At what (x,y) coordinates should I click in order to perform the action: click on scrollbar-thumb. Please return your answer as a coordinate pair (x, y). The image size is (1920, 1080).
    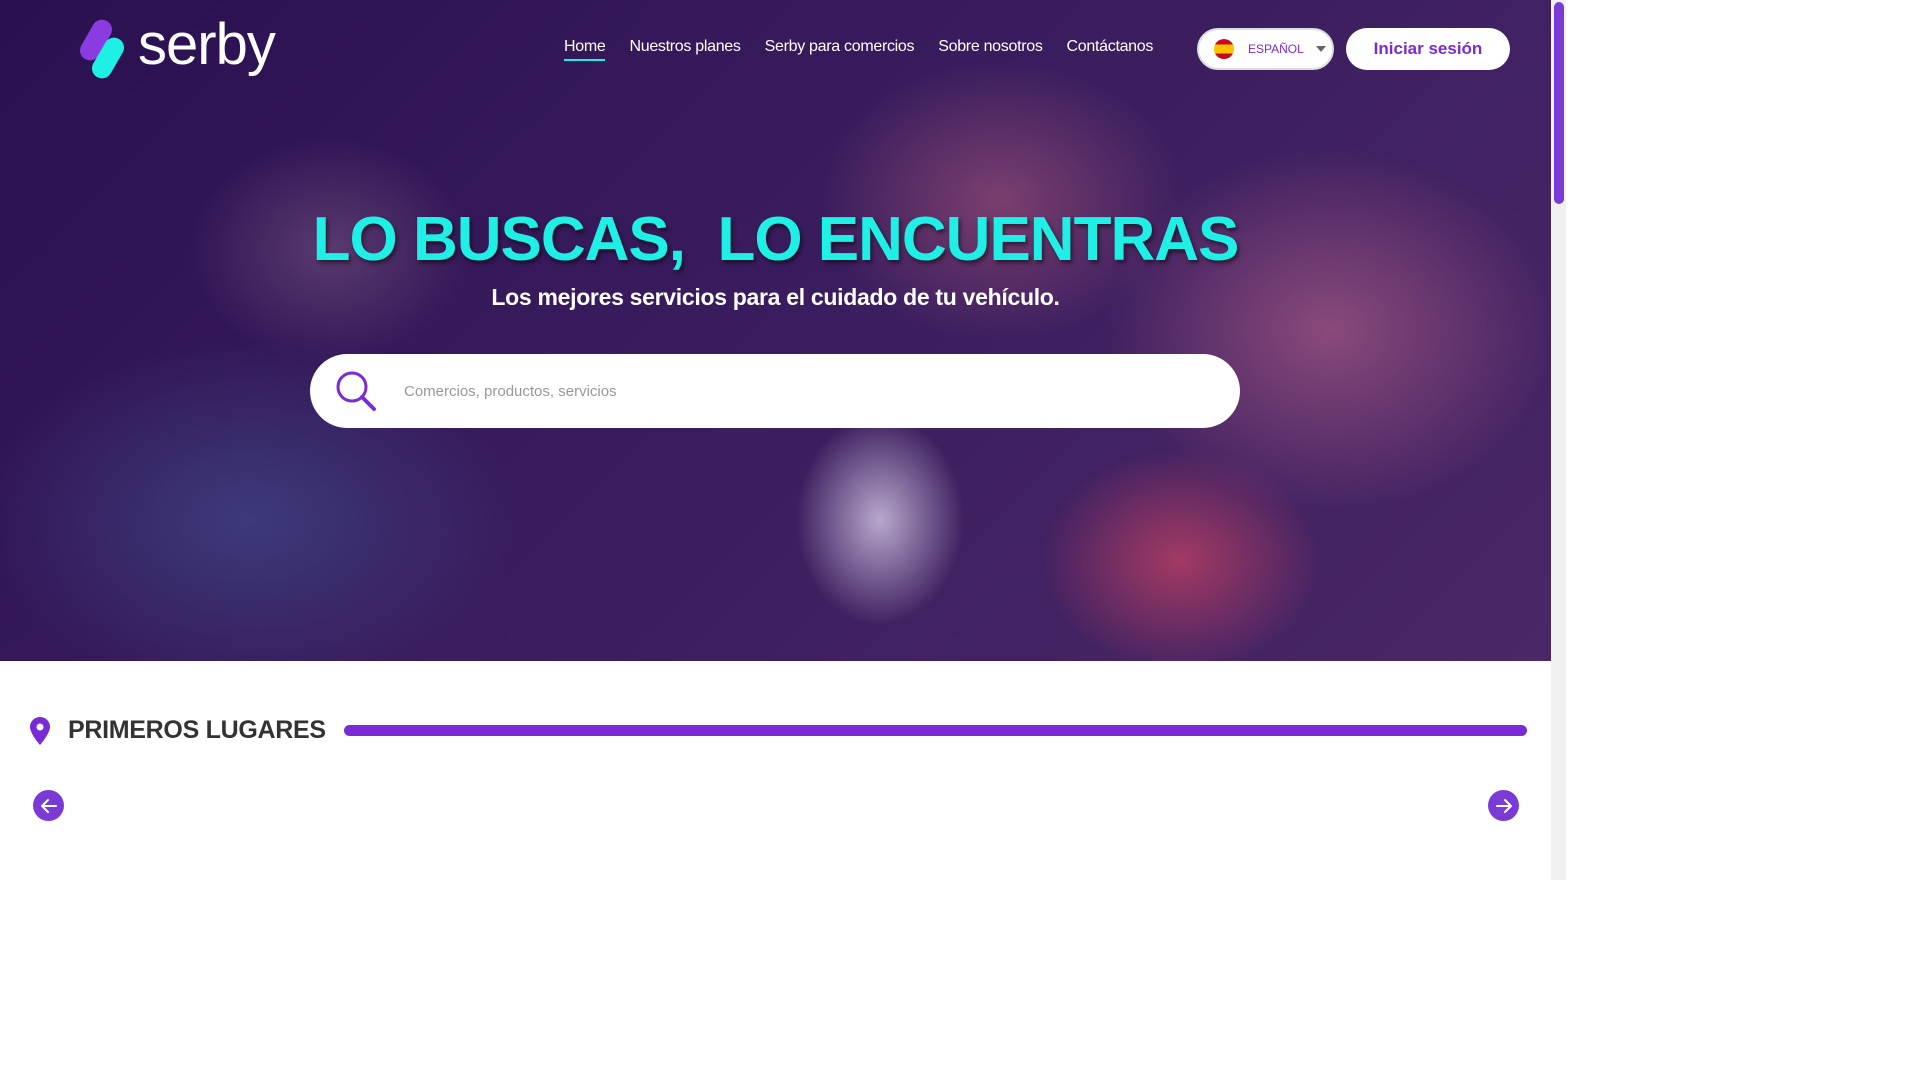
    Looking at the image, I should click on (1559, 103).